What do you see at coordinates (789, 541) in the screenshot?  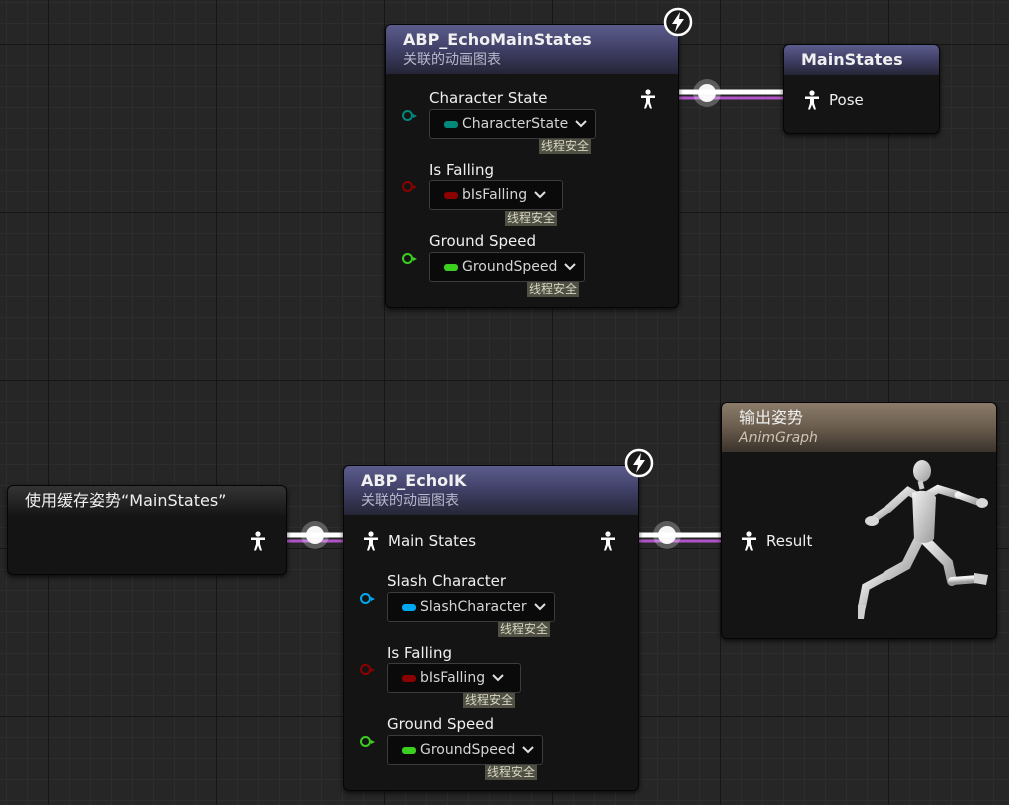 I see `result-pin-label: Result` at bounding box center [789, 541].